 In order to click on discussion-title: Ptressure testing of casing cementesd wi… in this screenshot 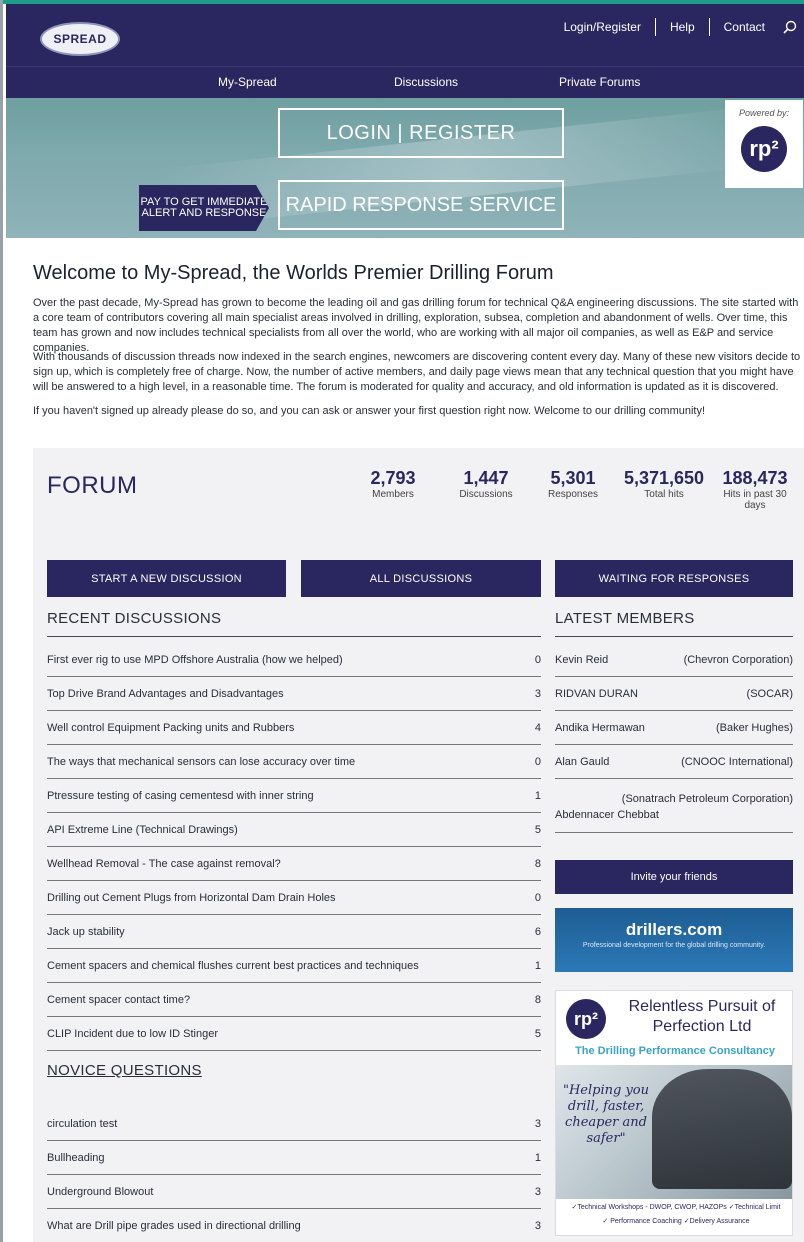, I will do `click(180, 796)`.